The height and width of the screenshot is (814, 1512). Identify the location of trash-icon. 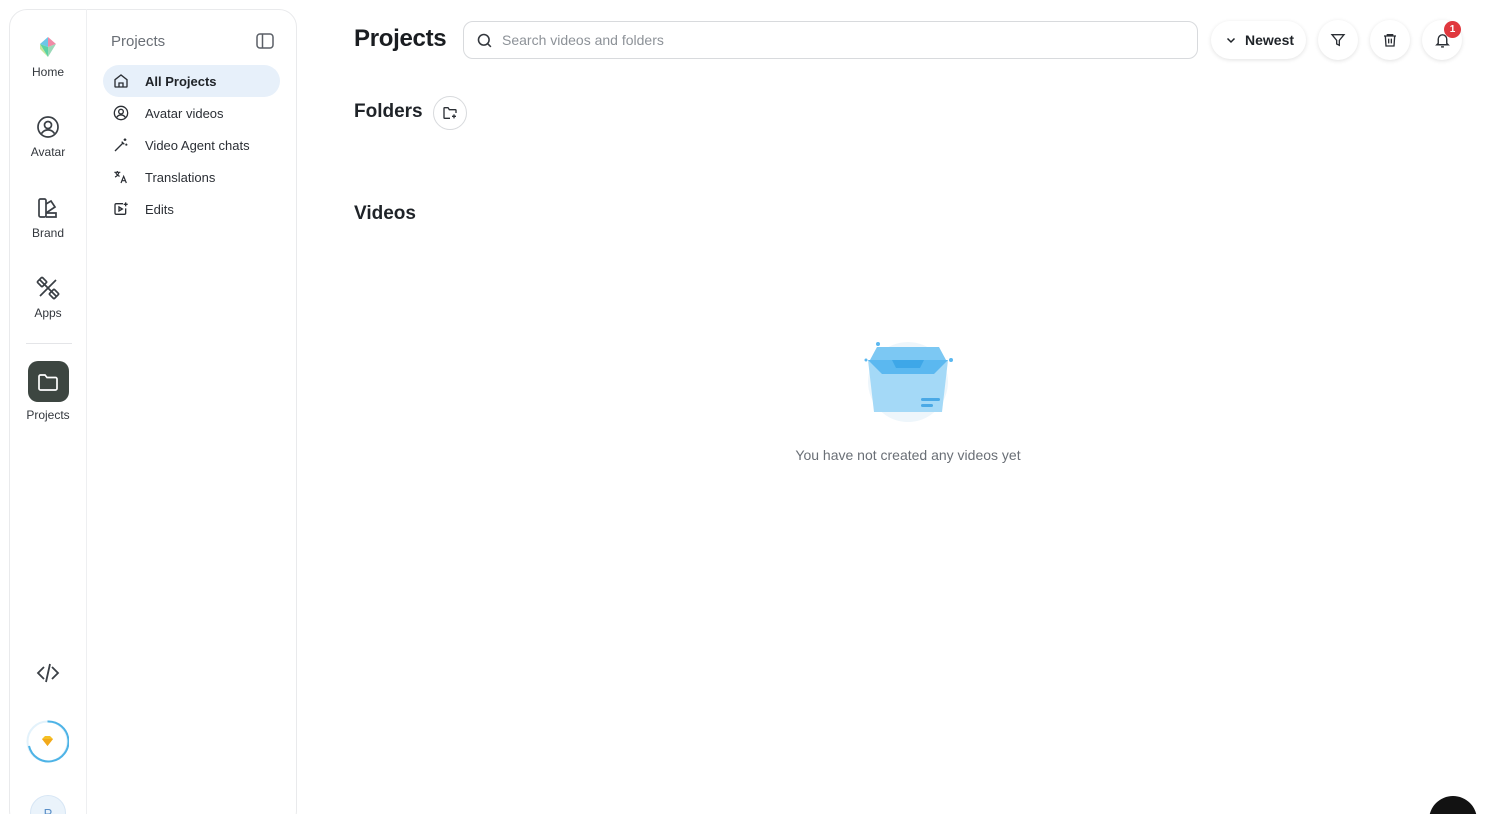
(1390, 40).